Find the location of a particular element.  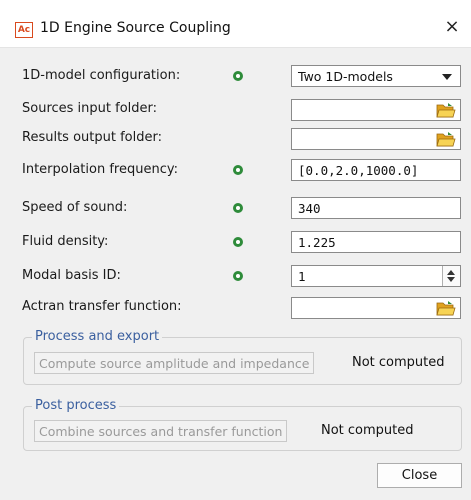

results-folder-input is located at coordinates (376, 139).